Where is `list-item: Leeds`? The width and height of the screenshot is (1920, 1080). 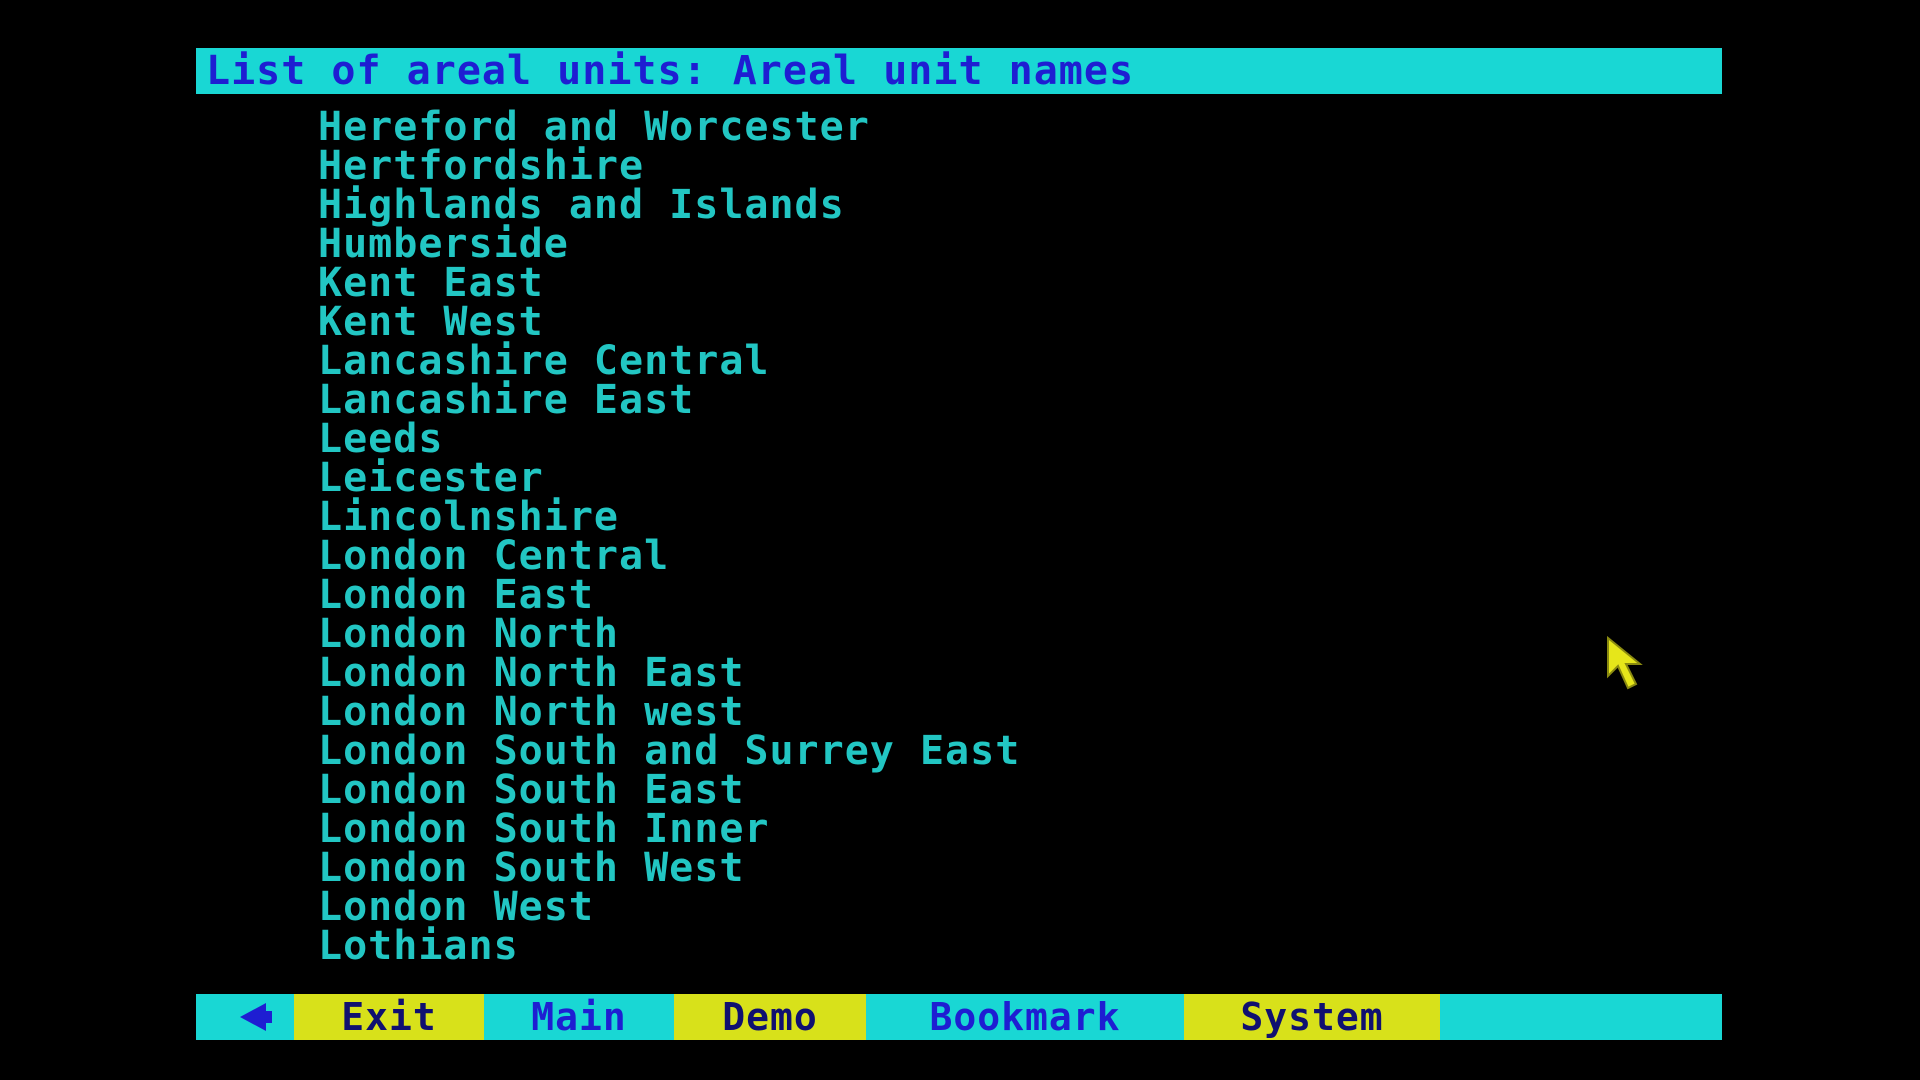
list-item: Leeds is located at coordinates (669, 439).